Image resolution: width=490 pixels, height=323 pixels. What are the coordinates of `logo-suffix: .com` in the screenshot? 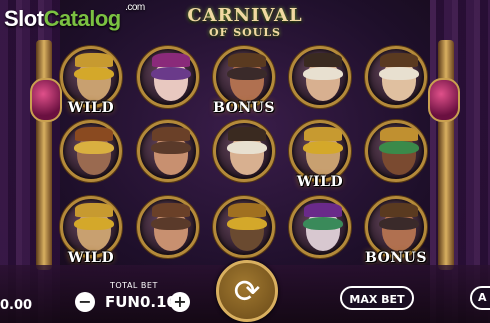 It's located at (135, 7).